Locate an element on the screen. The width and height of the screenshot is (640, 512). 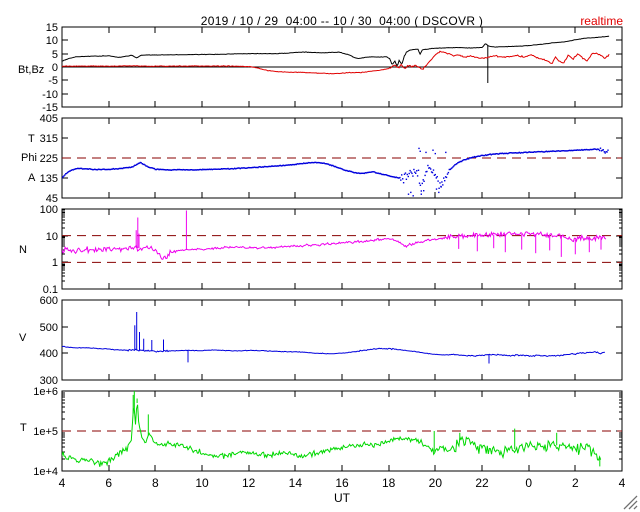
svg-text: 6 is located at coordinates (108, 483).